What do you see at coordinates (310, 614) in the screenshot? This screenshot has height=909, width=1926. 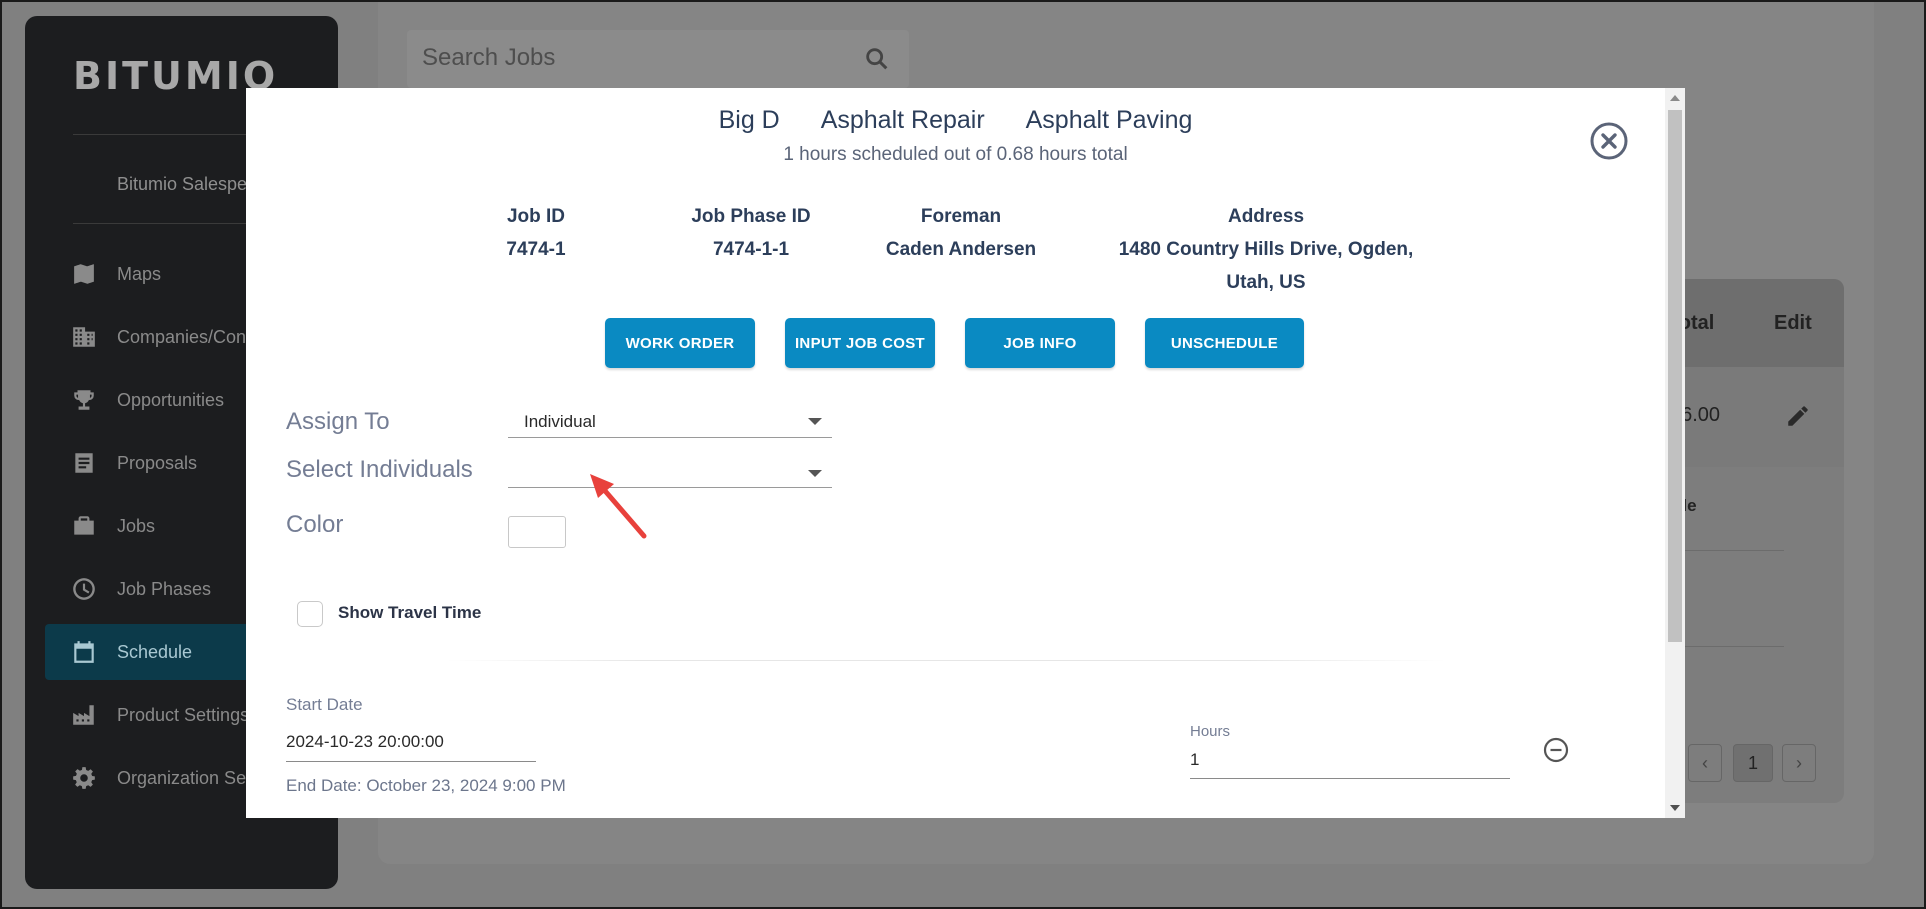 I see `show-travel-time-checkbox` at bounding box center [310, 614].